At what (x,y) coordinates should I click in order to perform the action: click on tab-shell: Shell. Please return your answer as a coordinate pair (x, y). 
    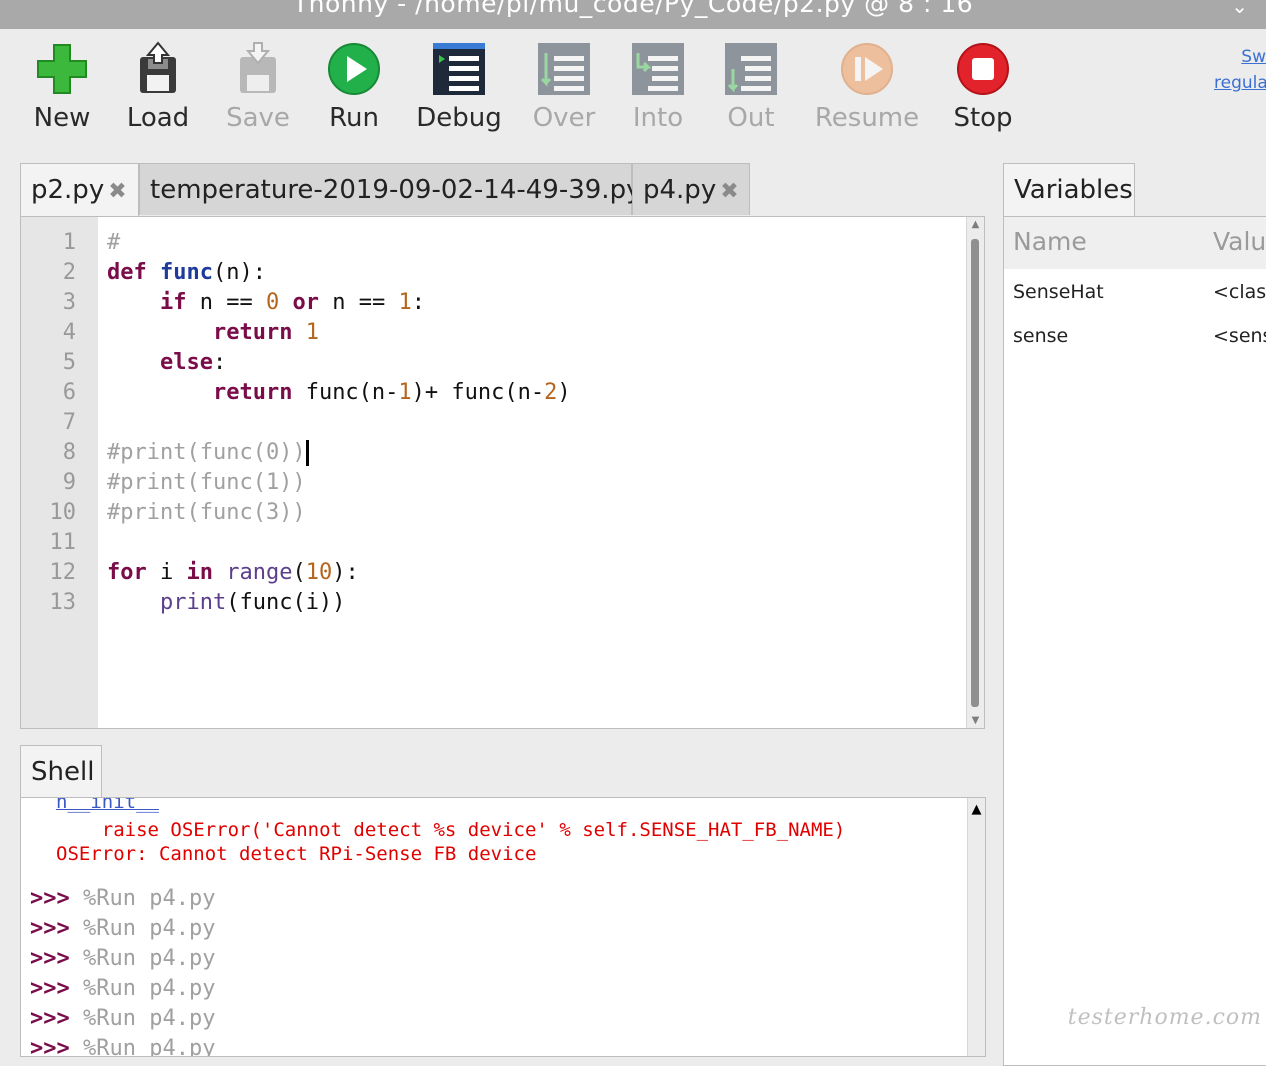
    Looking at the image, I should click on (61, 772).